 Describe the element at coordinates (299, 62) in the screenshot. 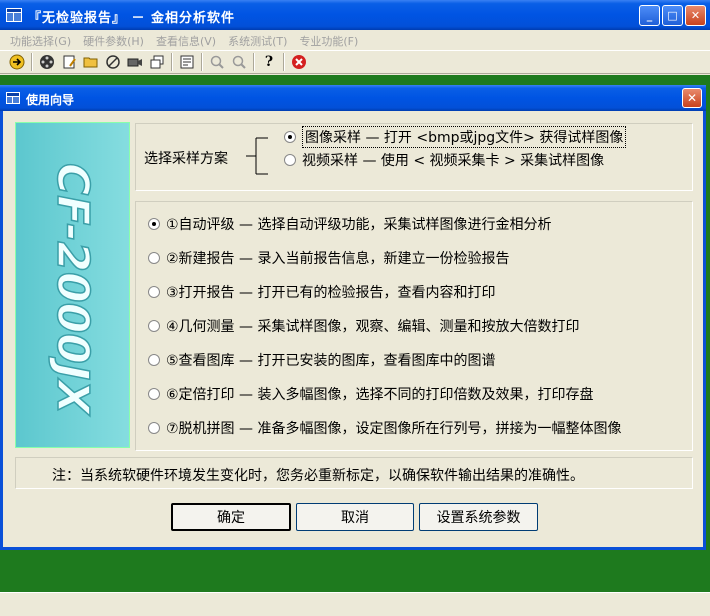

I see `close-red-icon` at that location.